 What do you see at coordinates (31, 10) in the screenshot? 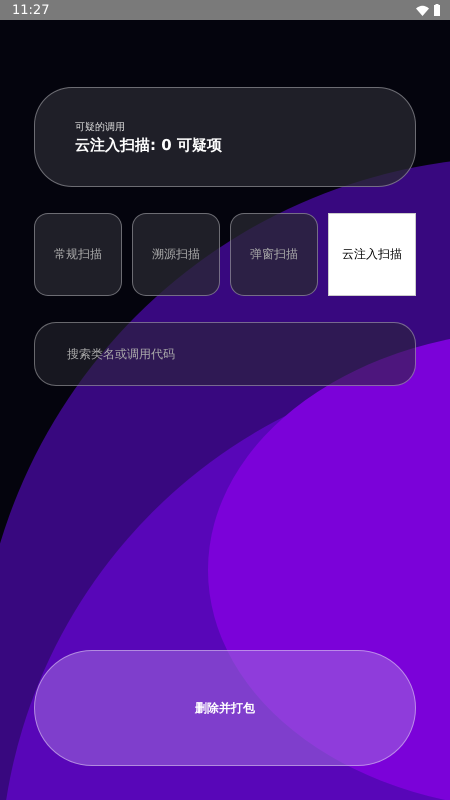
I see `status-time: 11:27` at bounding box center [31, 10].